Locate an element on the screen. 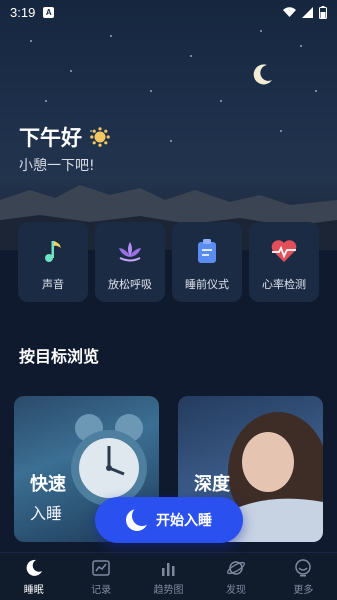 This screenshot has height=600, width=337. crescent-moon-icon is located at coordinates (139, 518).